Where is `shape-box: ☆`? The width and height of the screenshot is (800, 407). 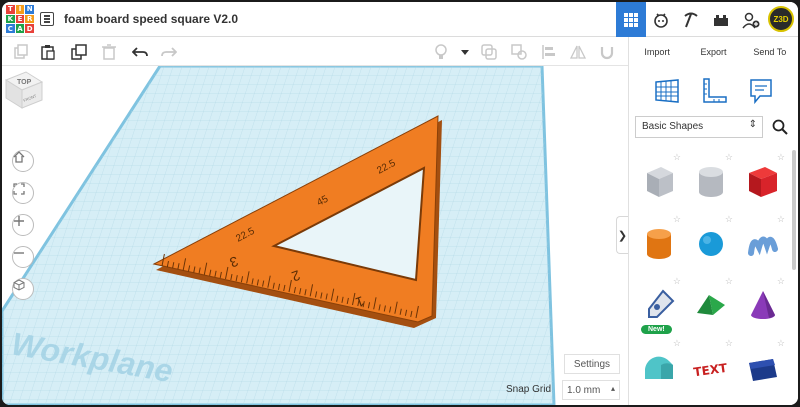 shape-box: ☆ is located at coordinates (763, 181).